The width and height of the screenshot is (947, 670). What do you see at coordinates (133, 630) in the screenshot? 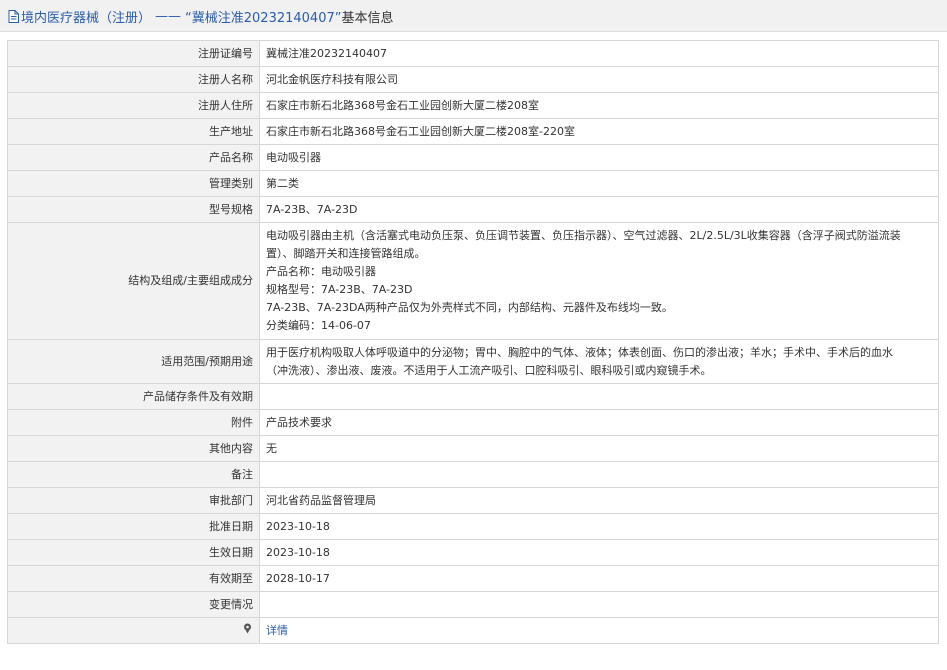
I see `note-label-cell` at bounding box center [133, 630].